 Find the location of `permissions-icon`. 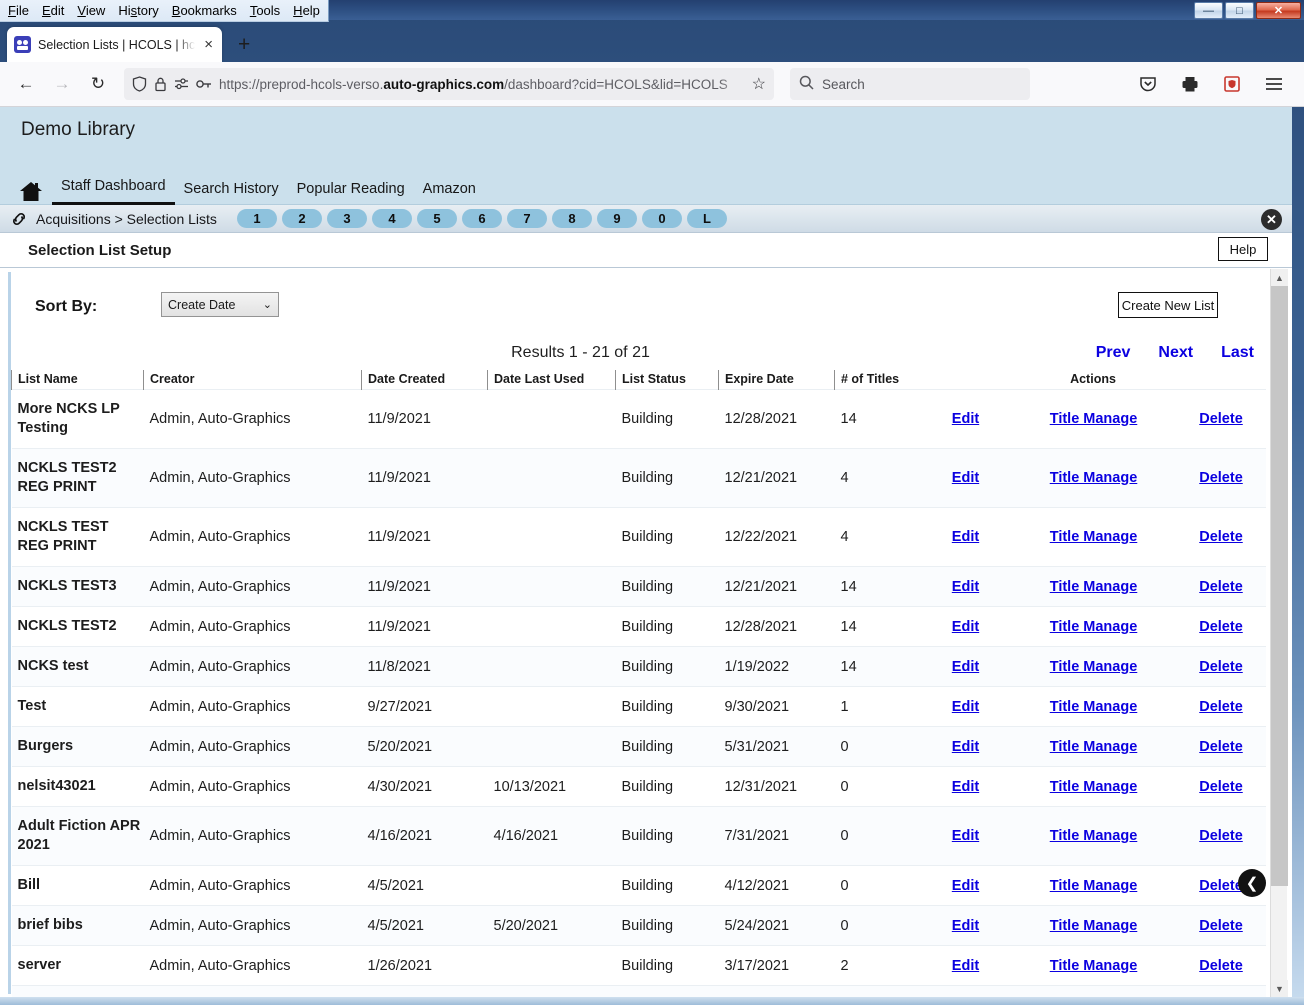

permissions-icon is located at coordinates (181, 84).